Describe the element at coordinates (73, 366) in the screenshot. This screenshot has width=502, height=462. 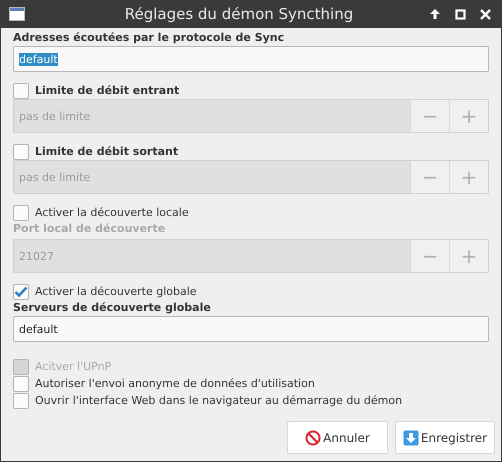
I see `checkbox-label: Acitver l'UPnP` at that location.